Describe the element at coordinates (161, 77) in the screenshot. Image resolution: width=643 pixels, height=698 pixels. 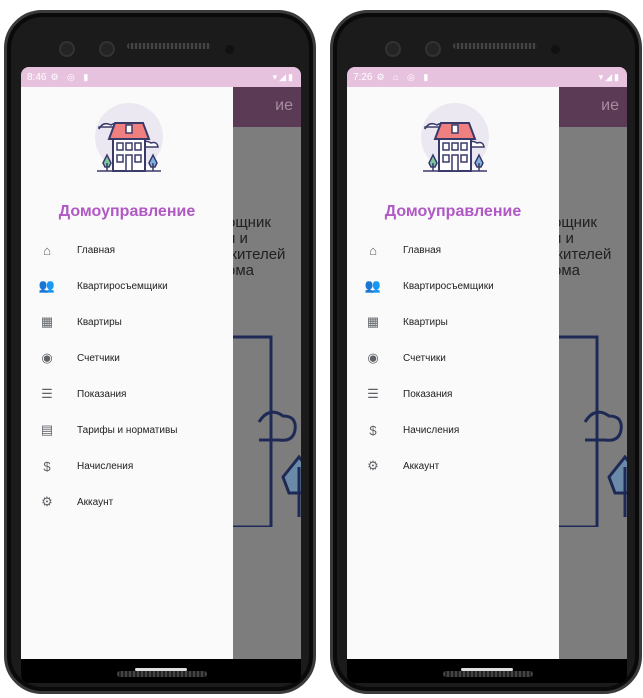
I see `status-bar: 8:46 ⚙ ◎ ▮ ▾◢▮` at that location.